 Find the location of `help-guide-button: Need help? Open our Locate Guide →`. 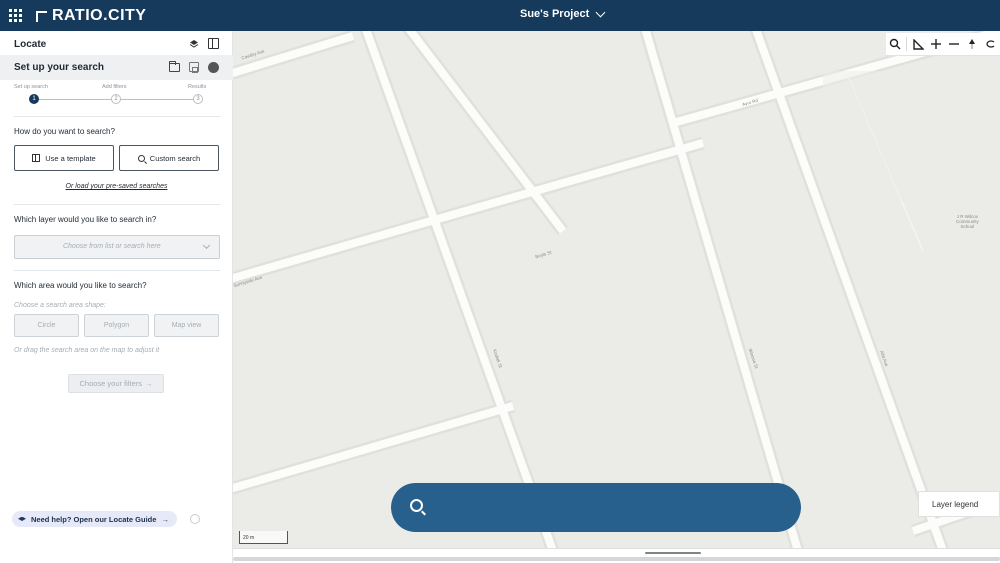

help-guide-button: Need help? Open our Locate Guide → is located at coordinates (94, 519).